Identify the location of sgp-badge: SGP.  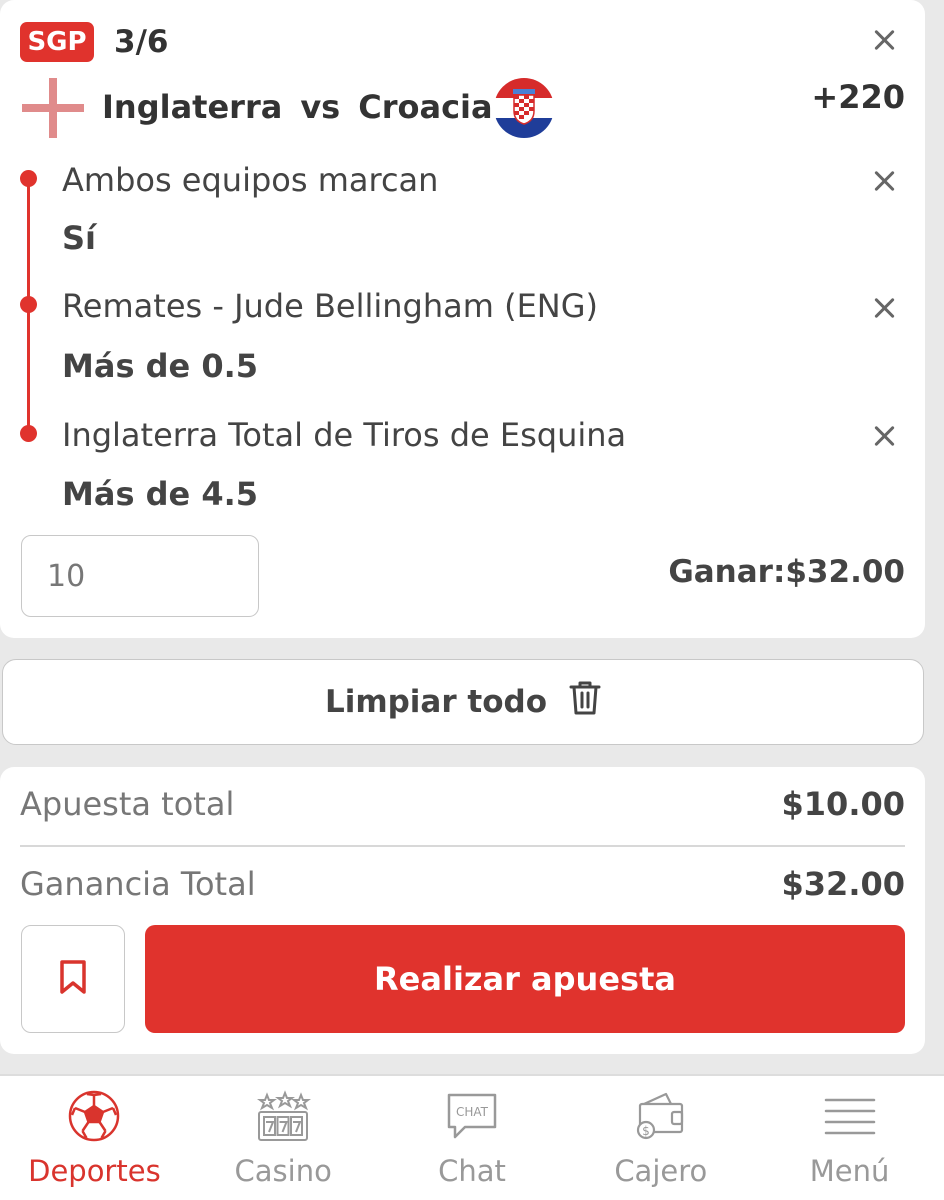
(57, 42).